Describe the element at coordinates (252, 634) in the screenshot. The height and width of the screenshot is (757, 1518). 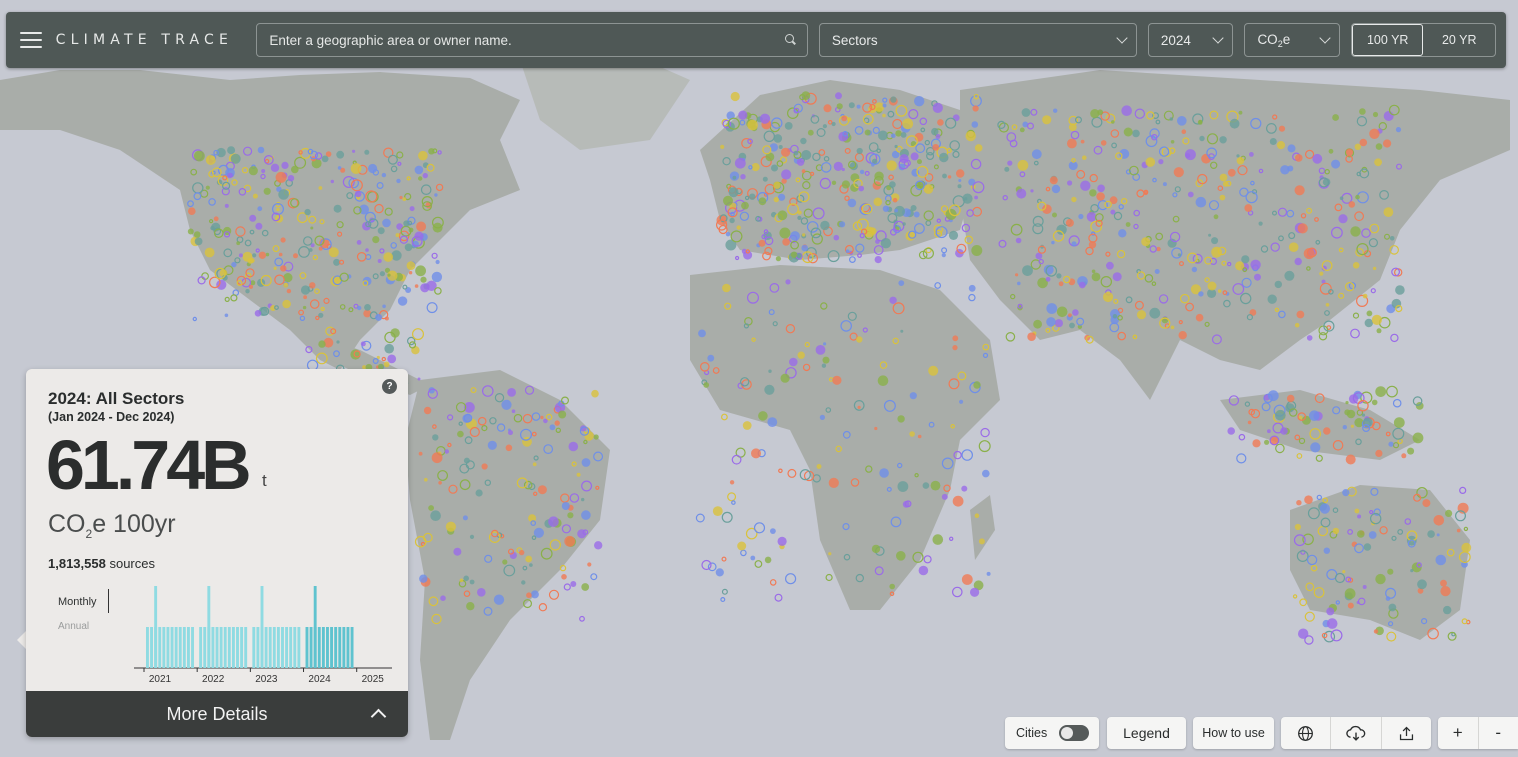
I see `monthly-emissions-chart: 2021 2022 2023 2024 2025` at that location.